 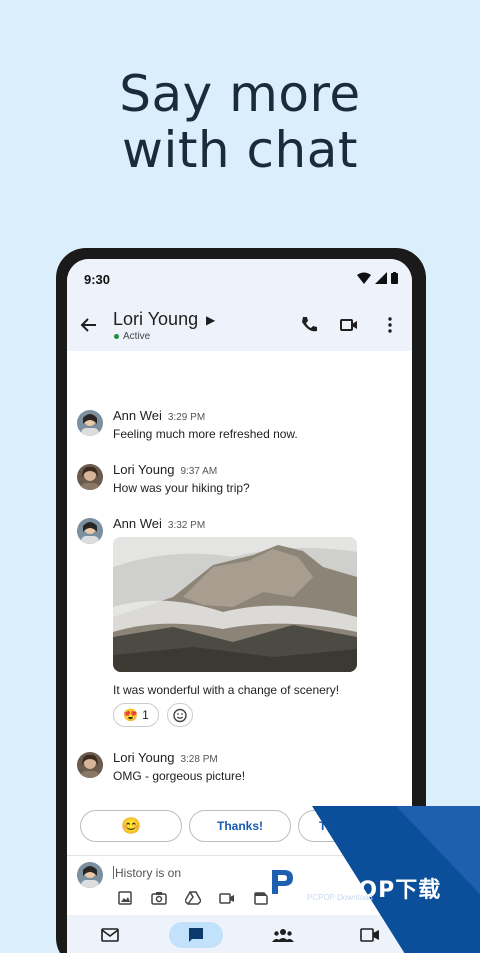 I want to click on wifi-icon, so click(x=364, y=278).